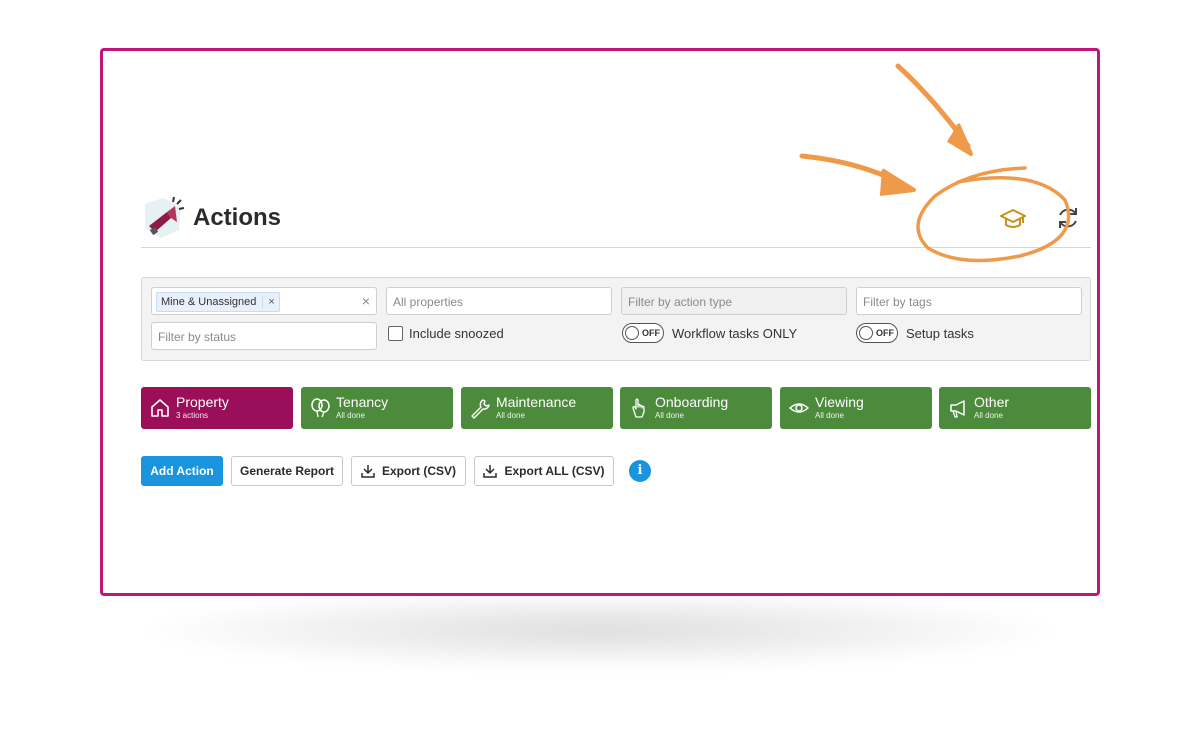  I want to click on page-title: Actions, so click(237, 217).